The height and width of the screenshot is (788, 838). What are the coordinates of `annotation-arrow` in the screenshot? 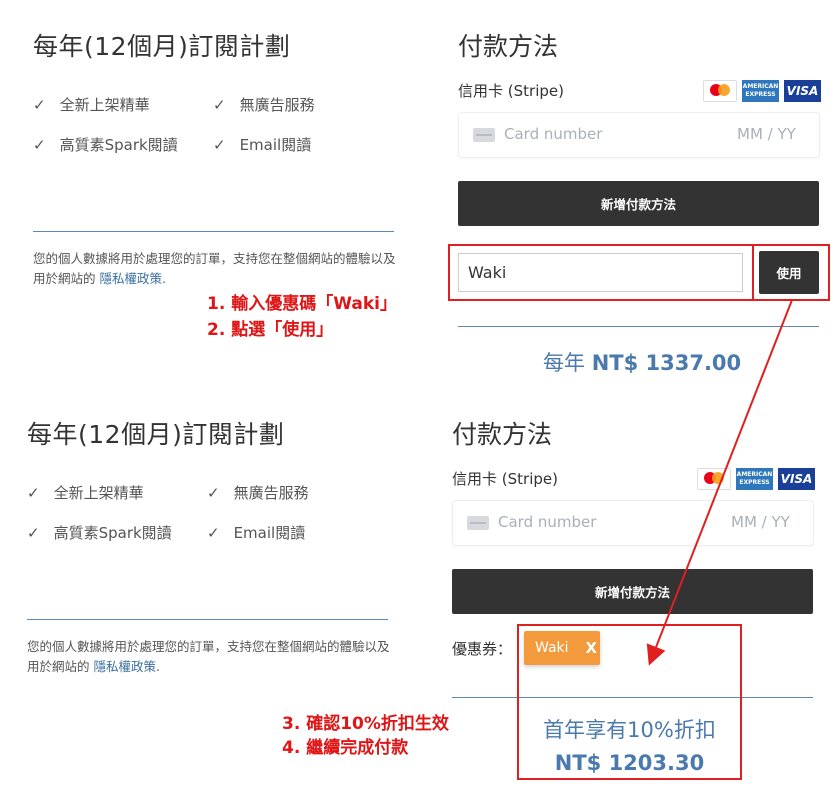 It's located at (719, 482).